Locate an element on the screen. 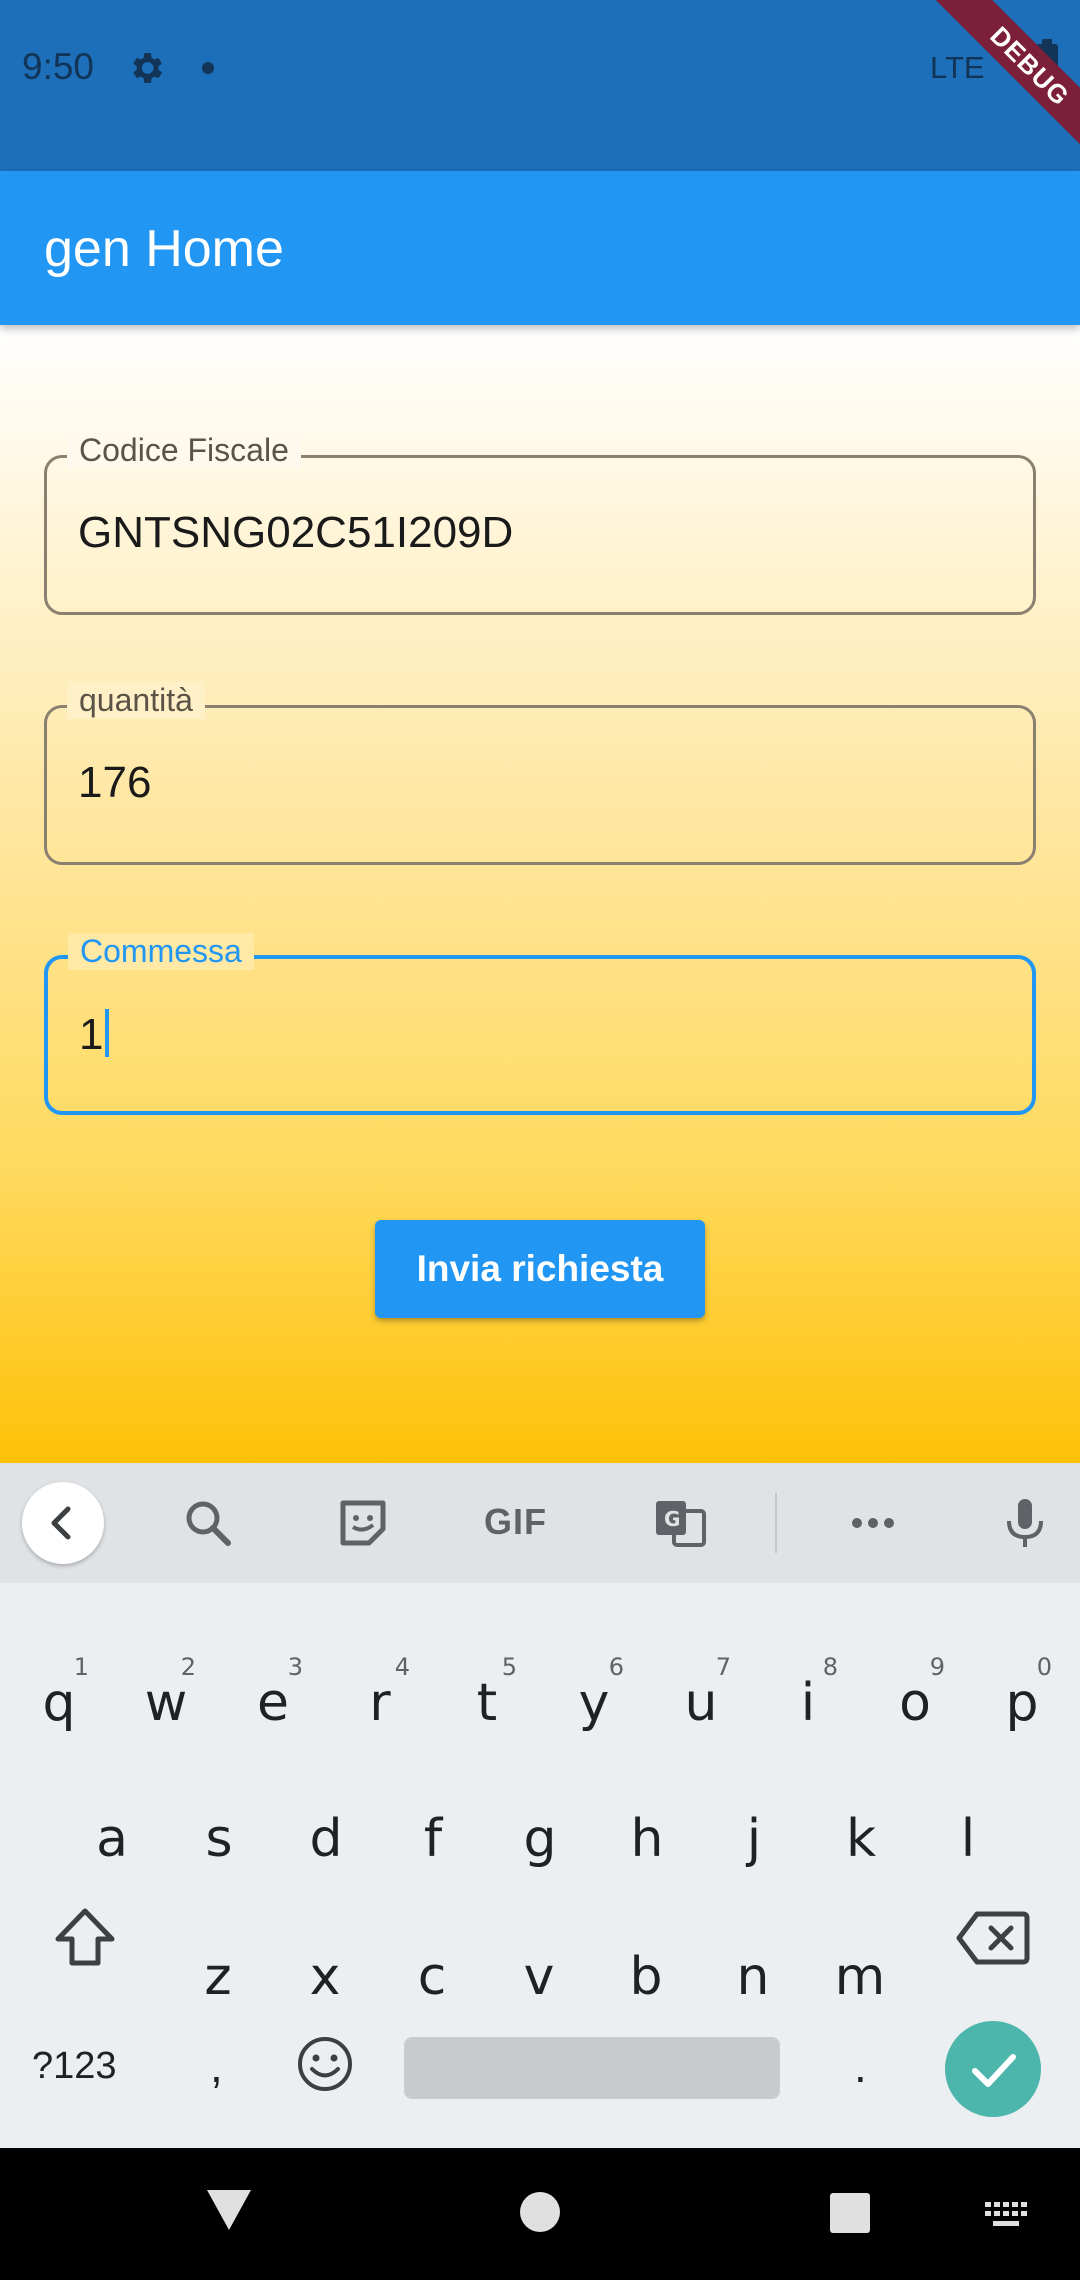 The width and height of the screenshot is (1080, 2280). quantita-value: 176 is located at coordinates (115, 782).